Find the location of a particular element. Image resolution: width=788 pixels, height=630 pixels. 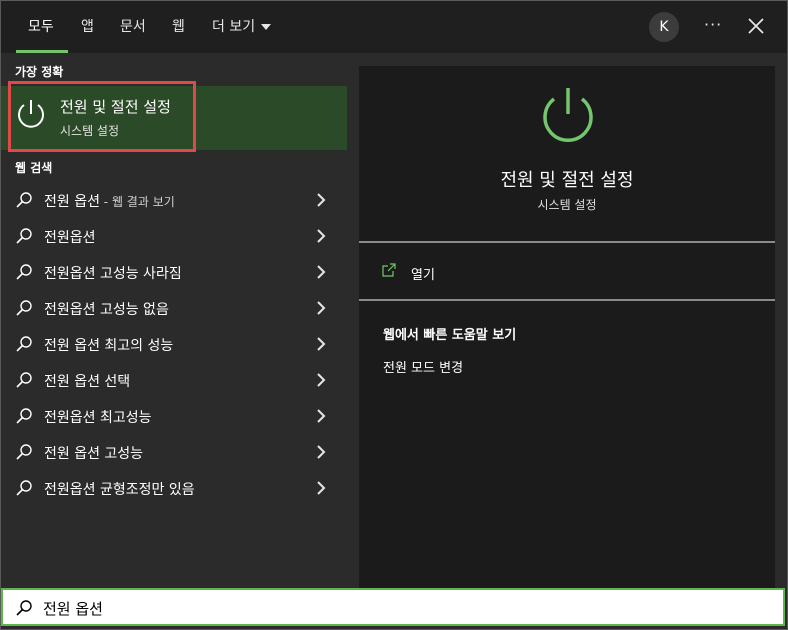

best-match-subtitle: 시스템 설정 is located at coordinates (90, 131).